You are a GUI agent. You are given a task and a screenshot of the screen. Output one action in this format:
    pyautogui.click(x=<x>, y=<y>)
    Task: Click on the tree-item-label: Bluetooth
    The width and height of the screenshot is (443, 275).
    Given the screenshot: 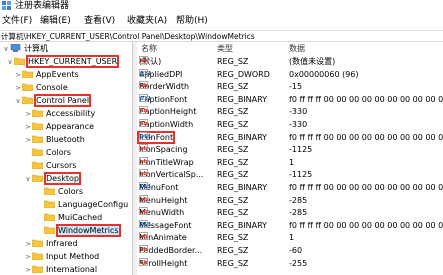 What is the action you would take?
    pyautogui.click(x=65, y=139)
    